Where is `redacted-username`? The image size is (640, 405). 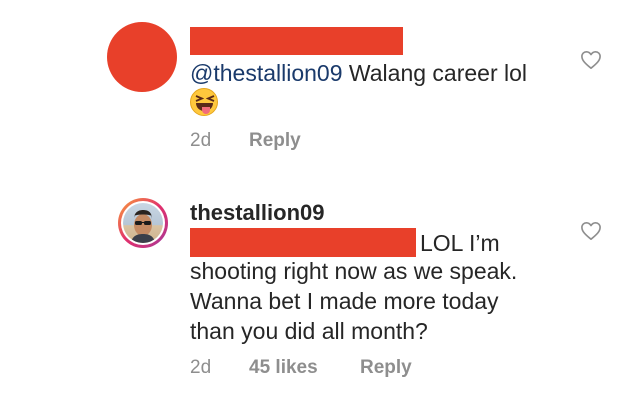 redacted-username is located at coordinates (296, 41).